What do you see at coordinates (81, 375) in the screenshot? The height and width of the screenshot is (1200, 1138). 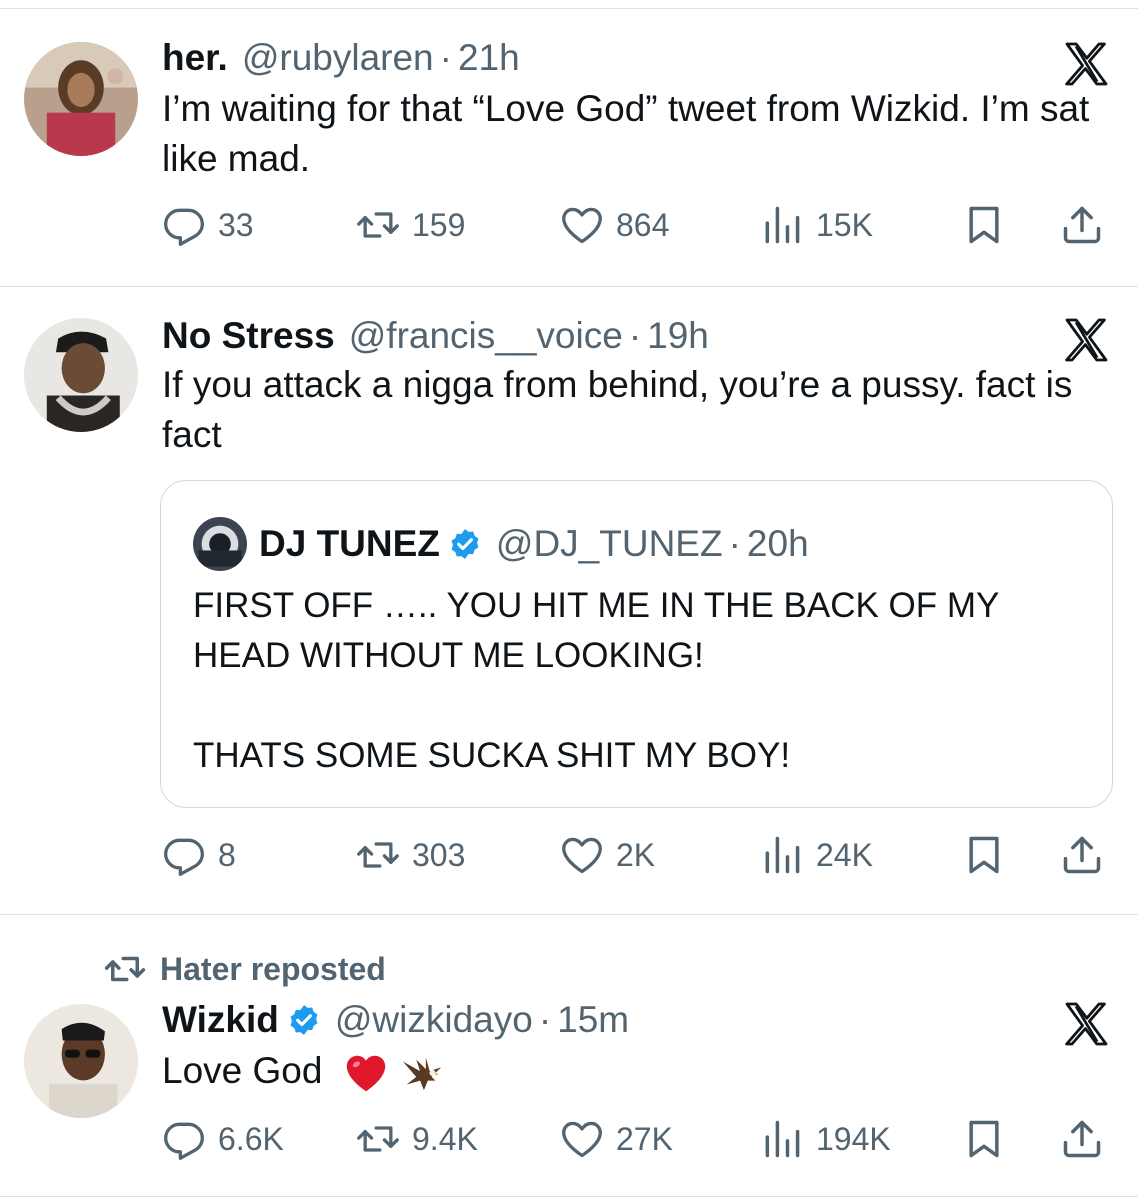 I see `avatar-francis-voice` at bounding box center [81, 375].